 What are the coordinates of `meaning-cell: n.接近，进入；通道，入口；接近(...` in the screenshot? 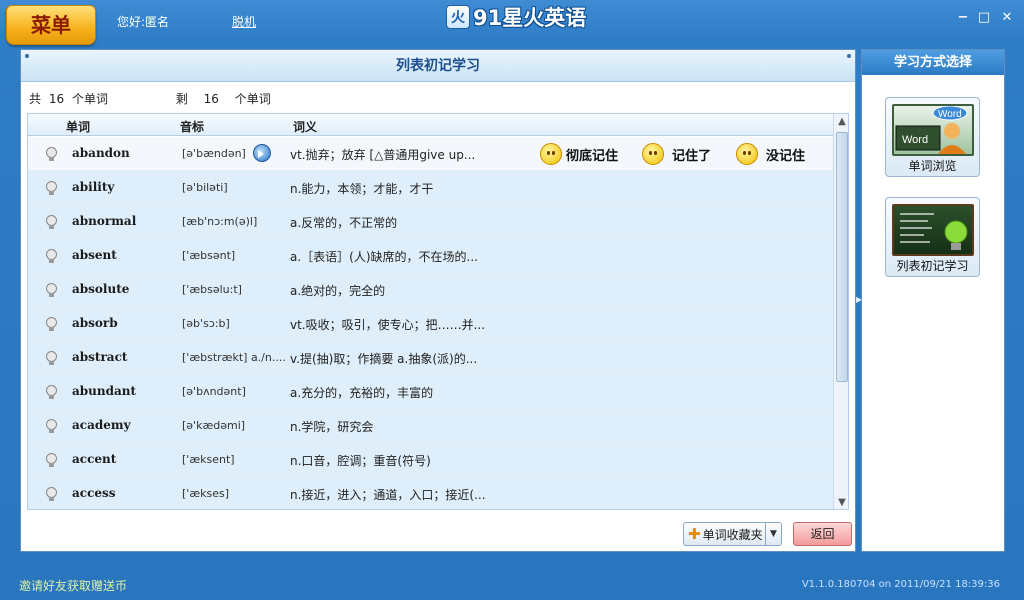 It's located at (388, 495).